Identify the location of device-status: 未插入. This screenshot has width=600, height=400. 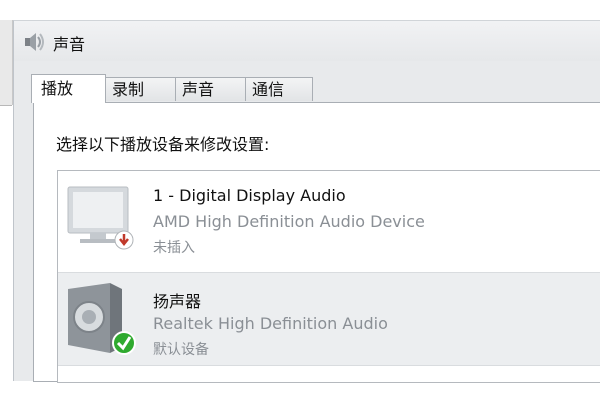
(174, 248).